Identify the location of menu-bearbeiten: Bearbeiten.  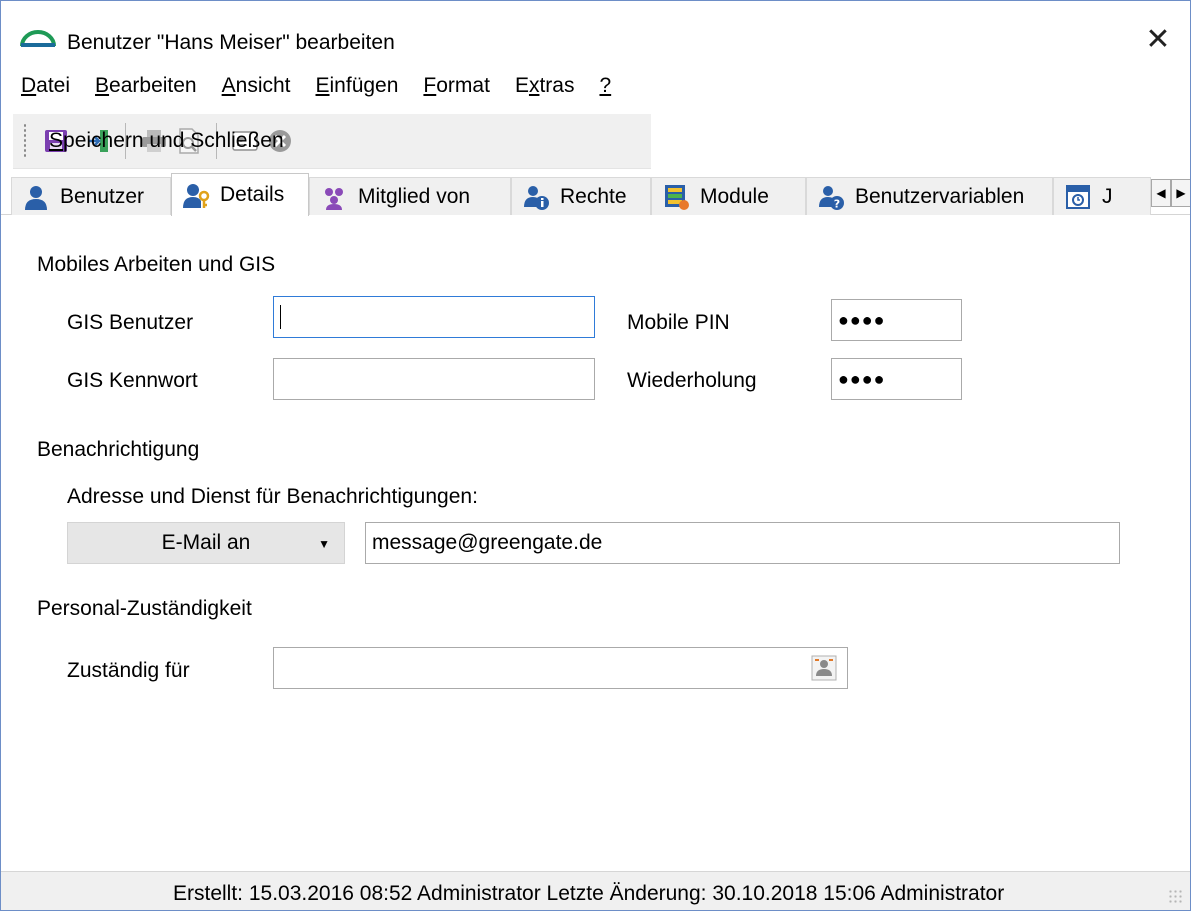
(146, 86).